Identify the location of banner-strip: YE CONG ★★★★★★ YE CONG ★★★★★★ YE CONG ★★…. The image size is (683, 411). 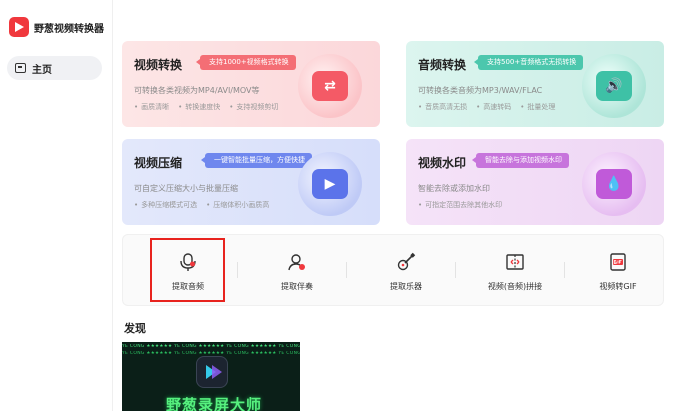
(211, 346).